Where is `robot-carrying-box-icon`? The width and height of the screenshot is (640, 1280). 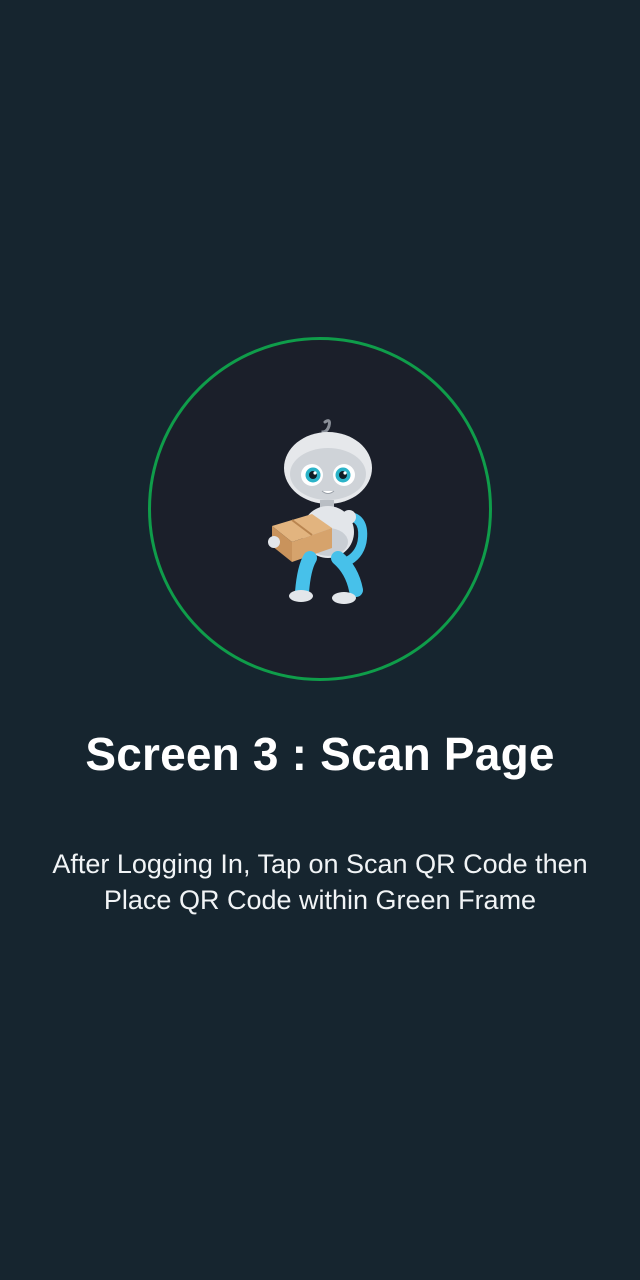
robot-carrying-box-icon is located at coordinates (320, 511).